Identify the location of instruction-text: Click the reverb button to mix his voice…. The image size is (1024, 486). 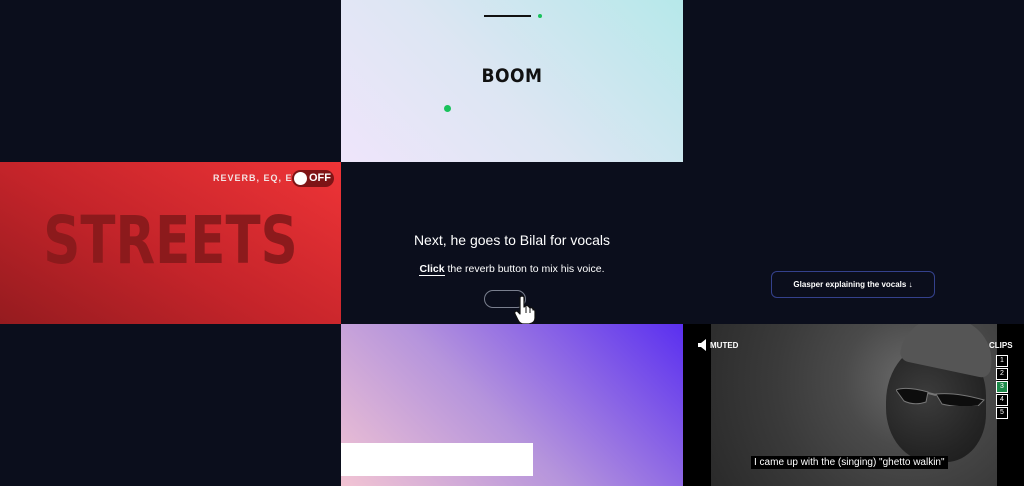
(512, 269).